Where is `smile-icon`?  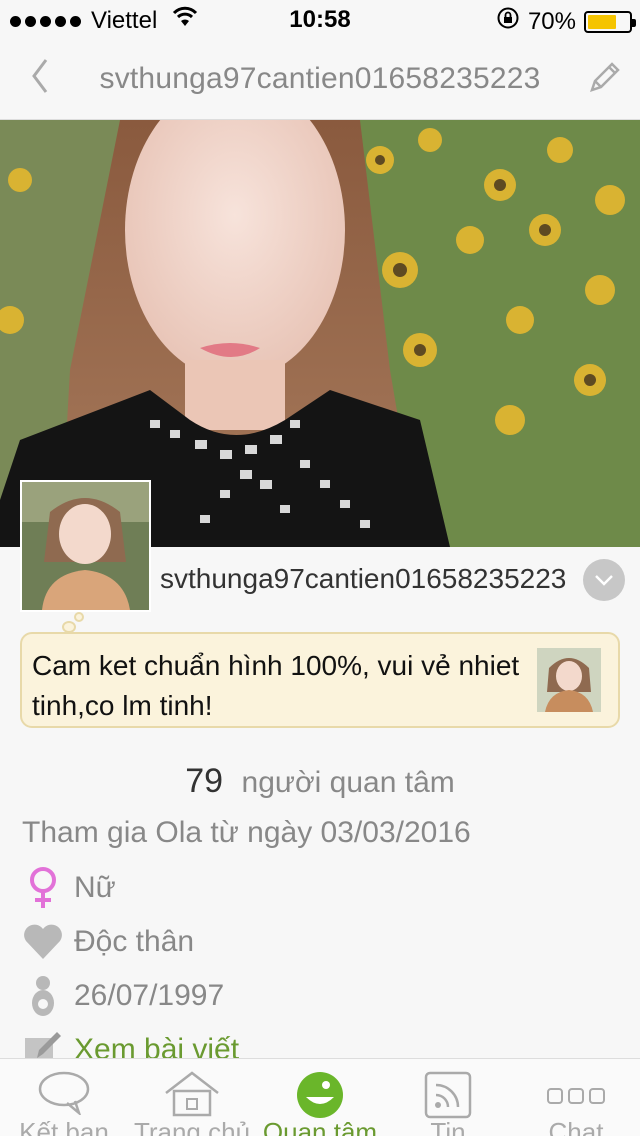
smile-icon is located at coordinates (320, 1095).